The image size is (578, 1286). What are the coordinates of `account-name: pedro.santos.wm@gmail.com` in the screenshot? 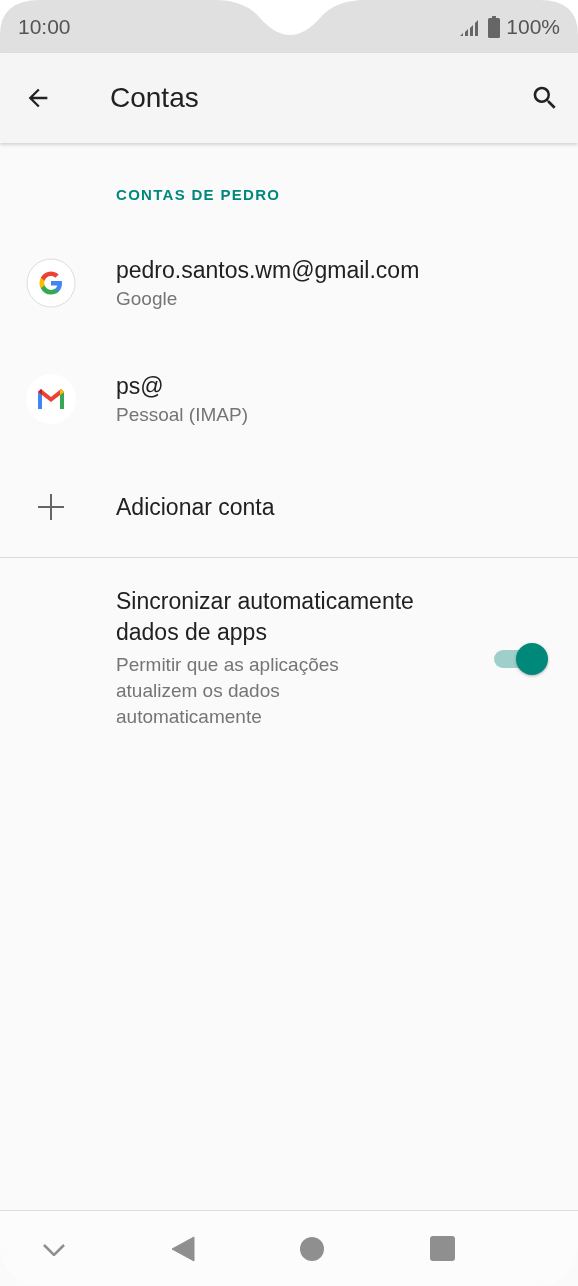 It's located at (268, 270).